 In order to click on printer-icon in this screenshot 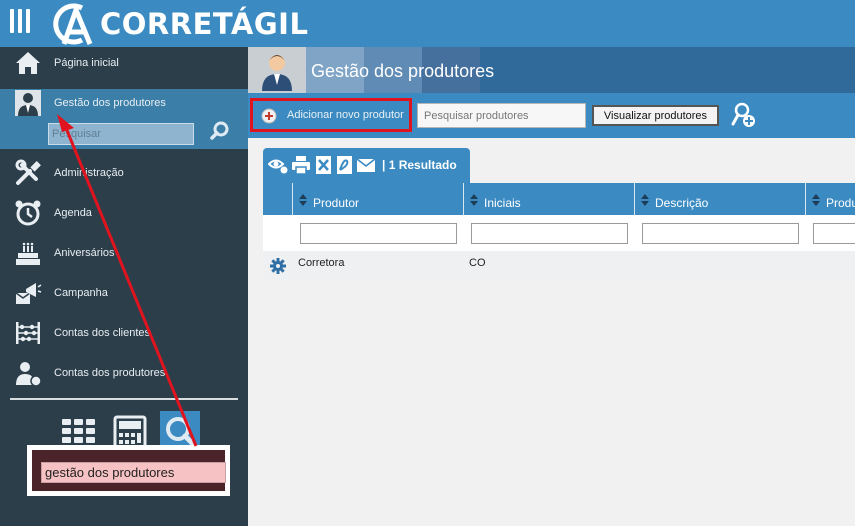, I will do `click(301, 165)`.